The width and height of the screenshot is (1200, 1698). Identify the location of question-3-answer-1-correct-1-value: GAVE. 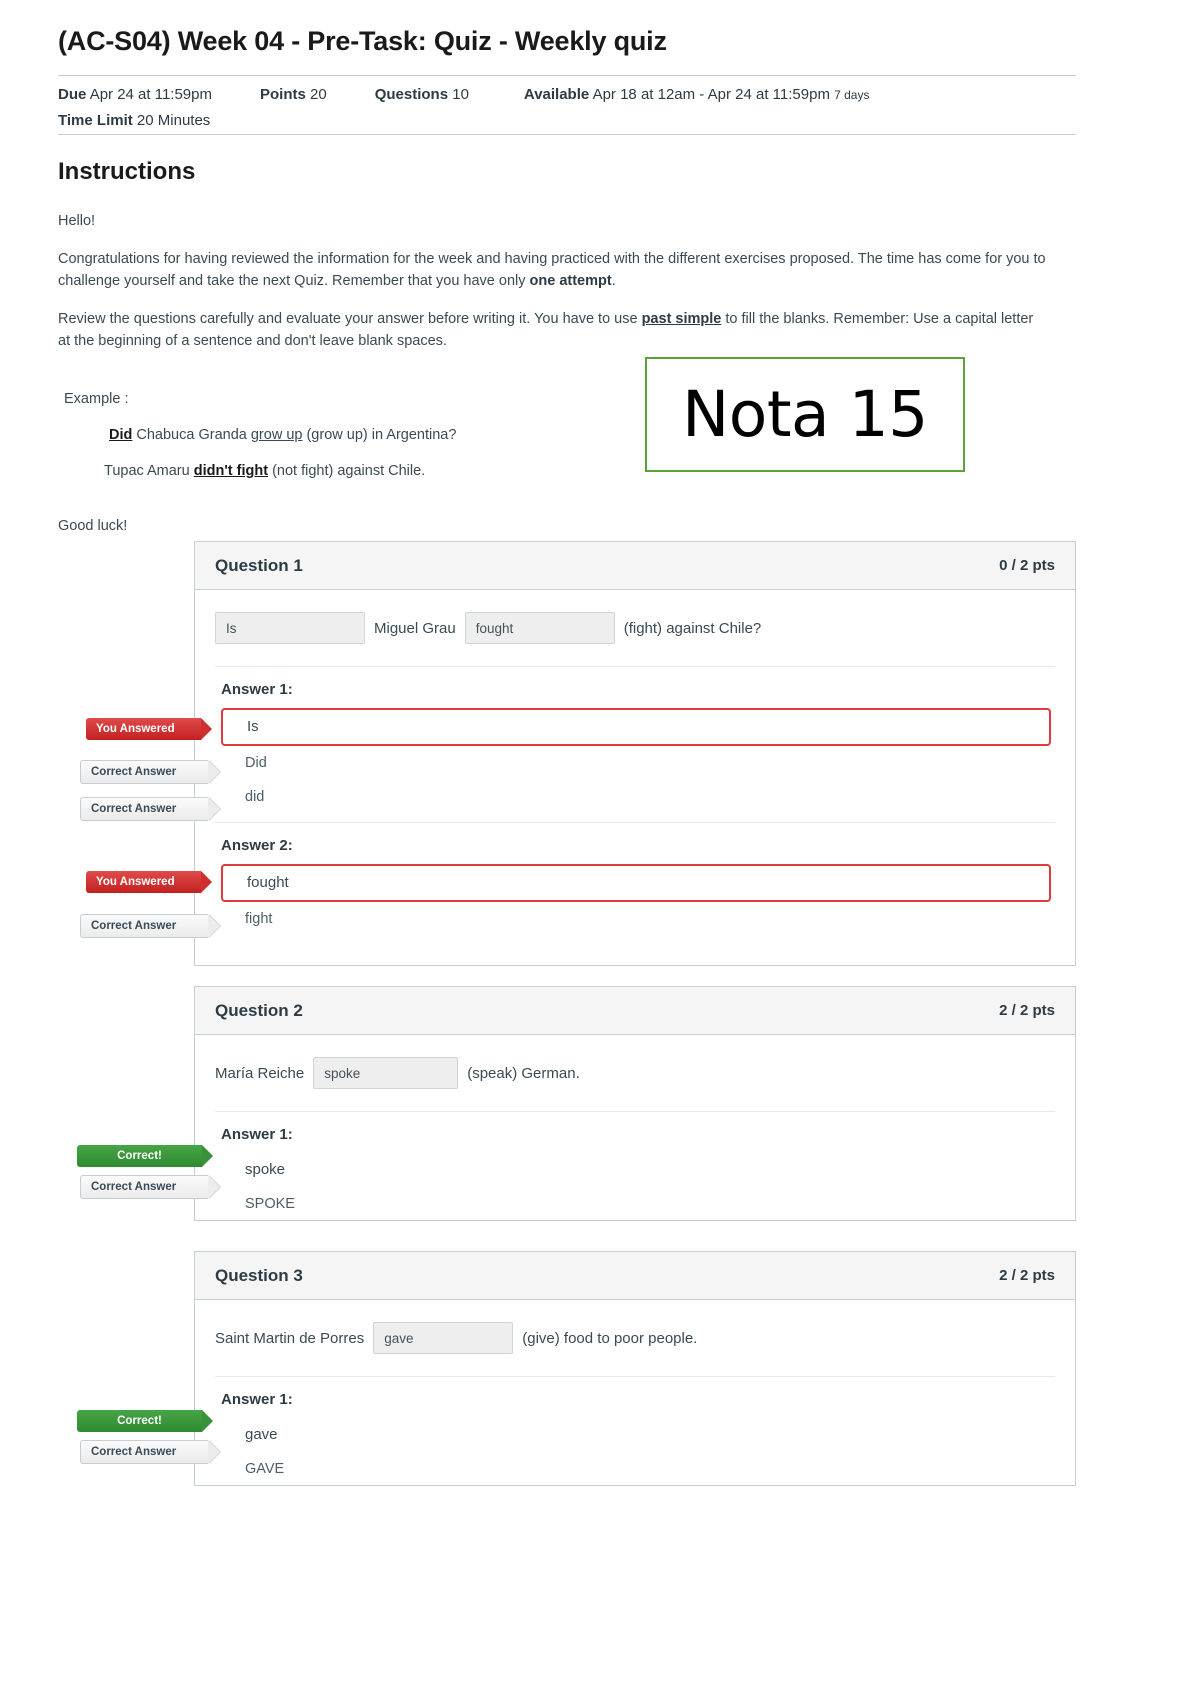
(265, 1469).